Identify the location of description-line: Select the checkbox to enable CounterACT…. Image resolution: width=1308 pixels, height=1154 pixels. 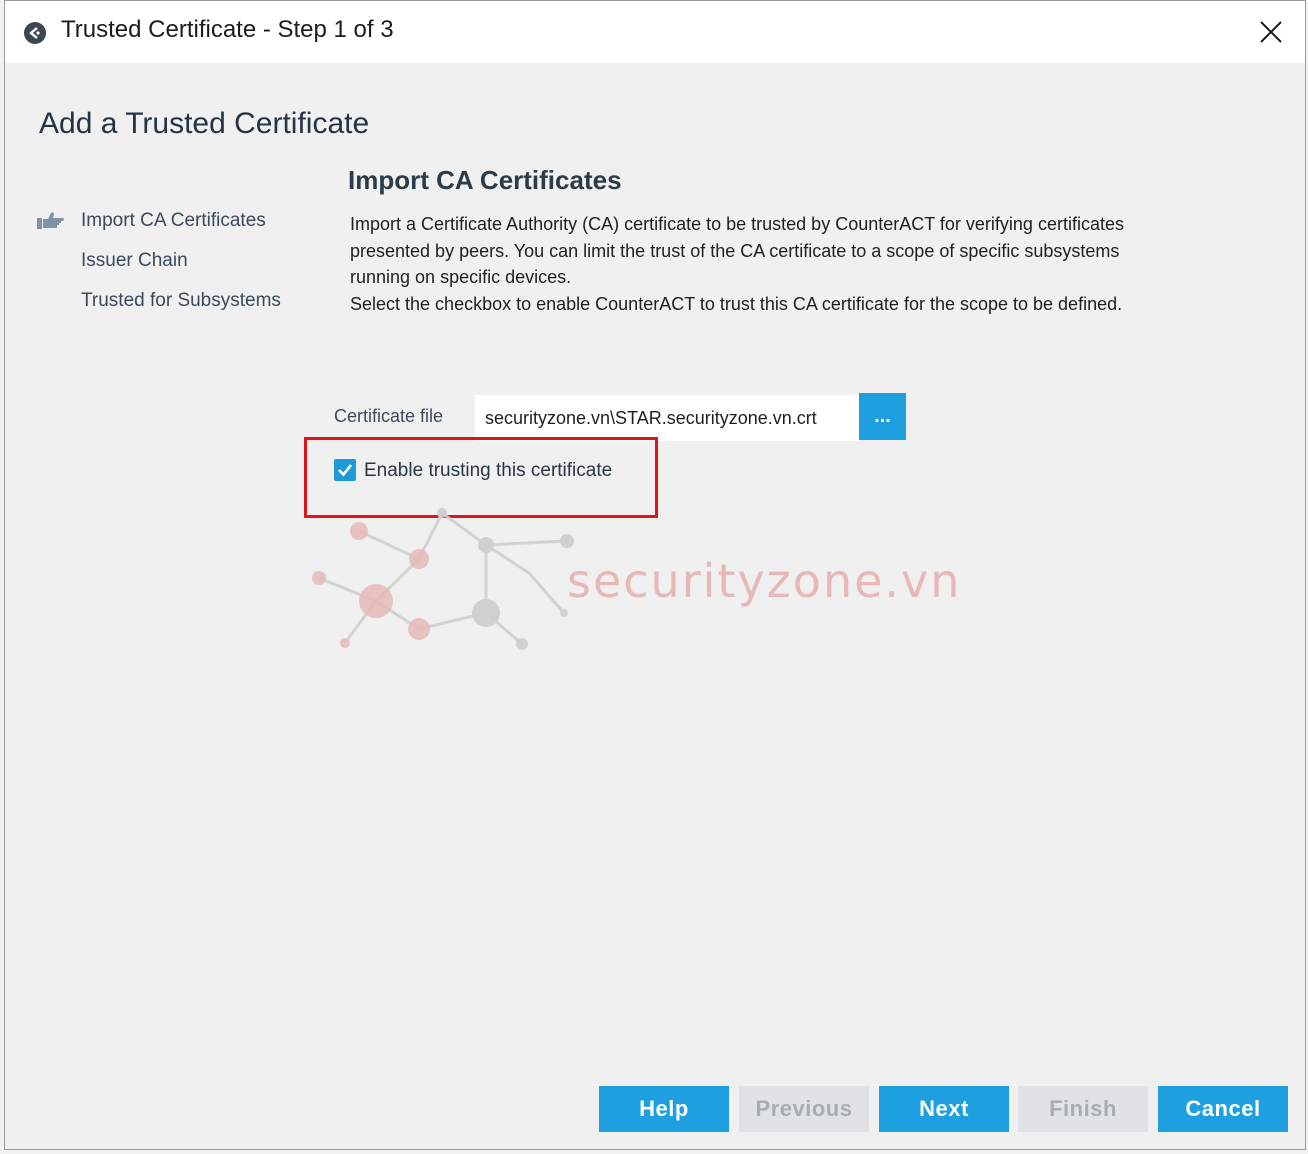
(736, 303).